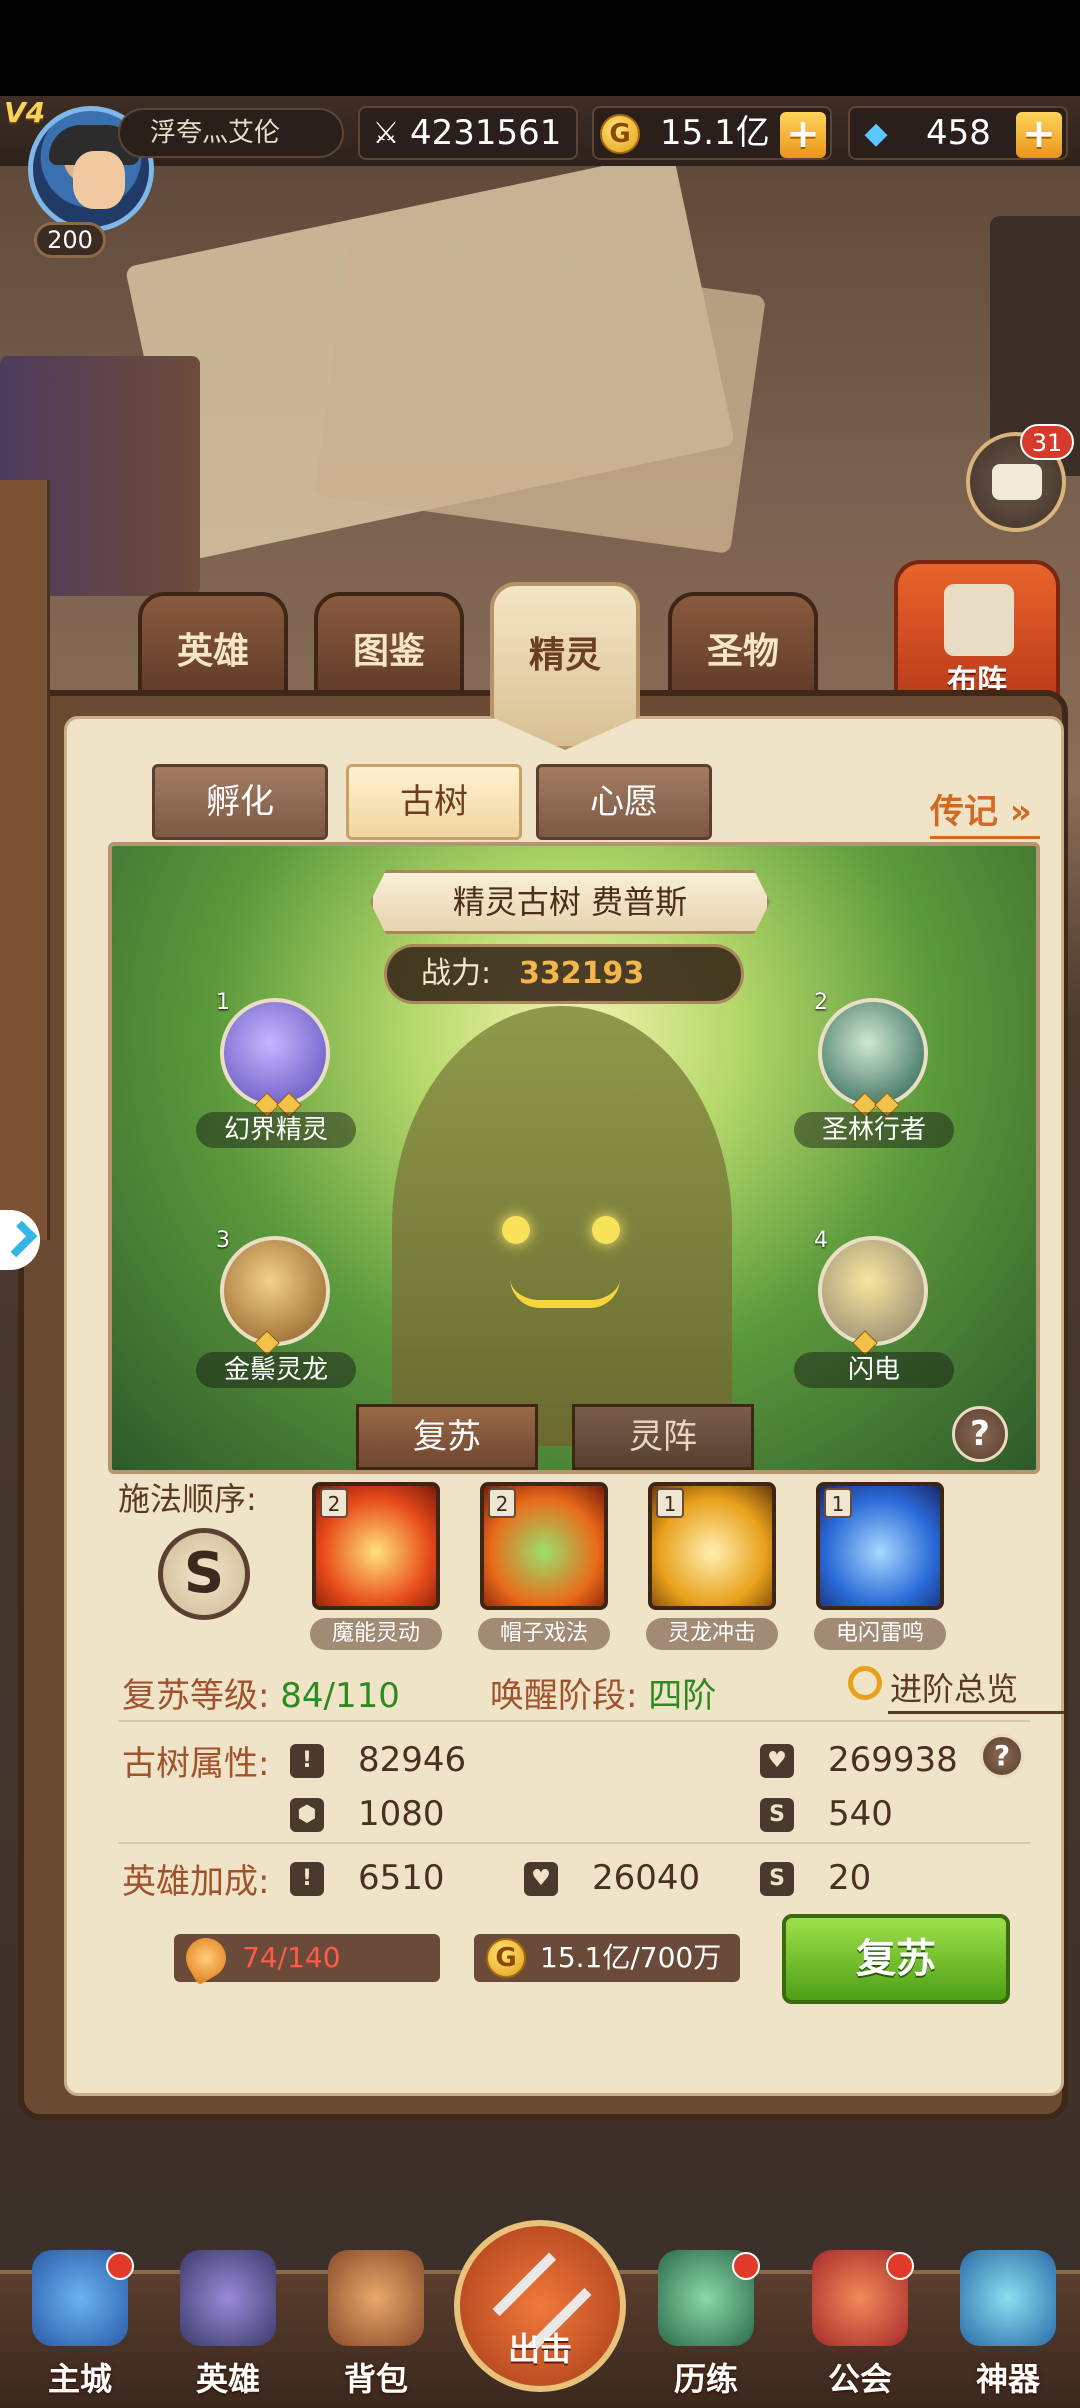  What do you see at coordinates (447, 1437) in the screenshot?
I see `tab-revive: 复苏` at bounding box center [447, 1437].